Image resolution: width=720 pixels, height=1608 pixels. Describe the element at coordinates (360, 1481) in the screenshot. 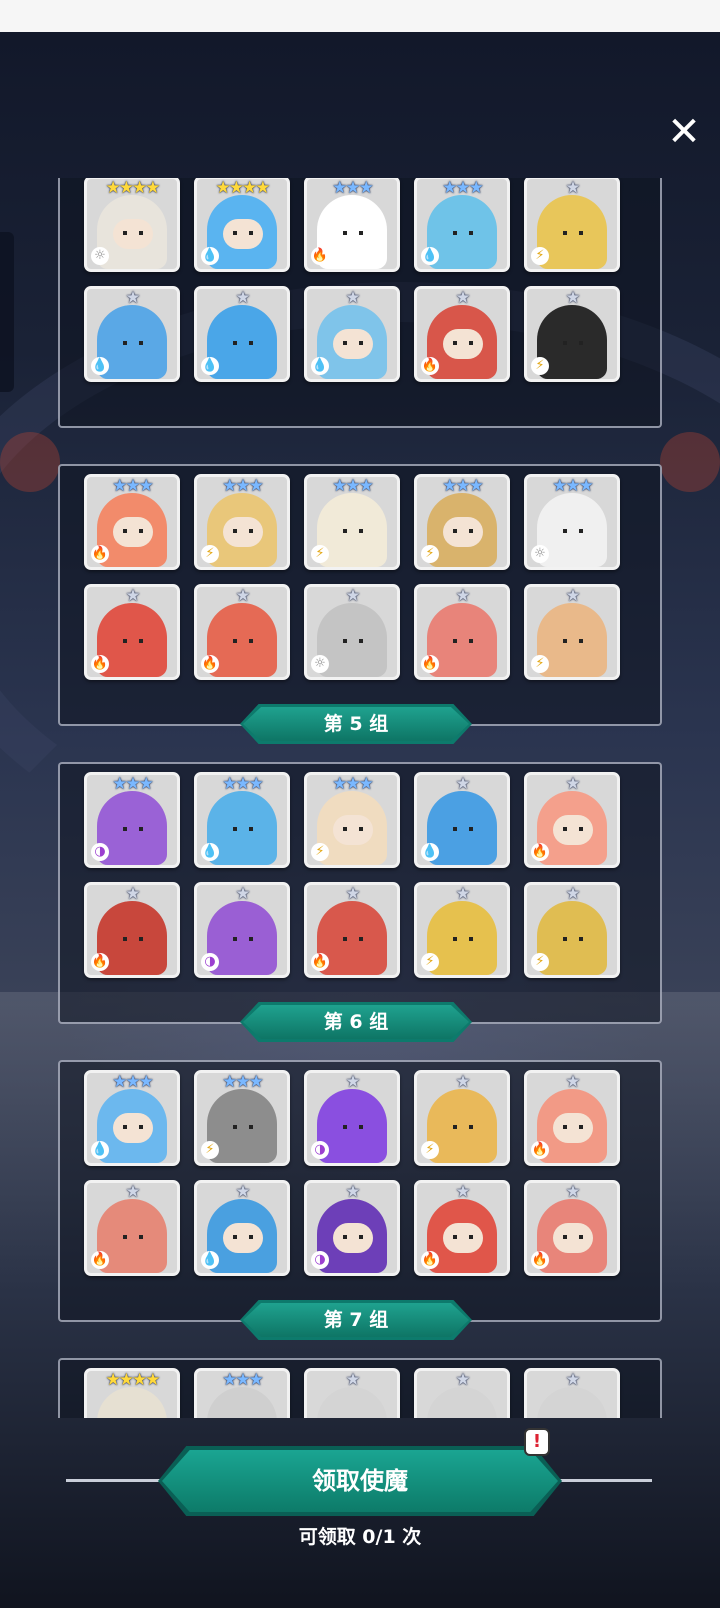

I see `claim-pet-button: 领取使魔` at that location.